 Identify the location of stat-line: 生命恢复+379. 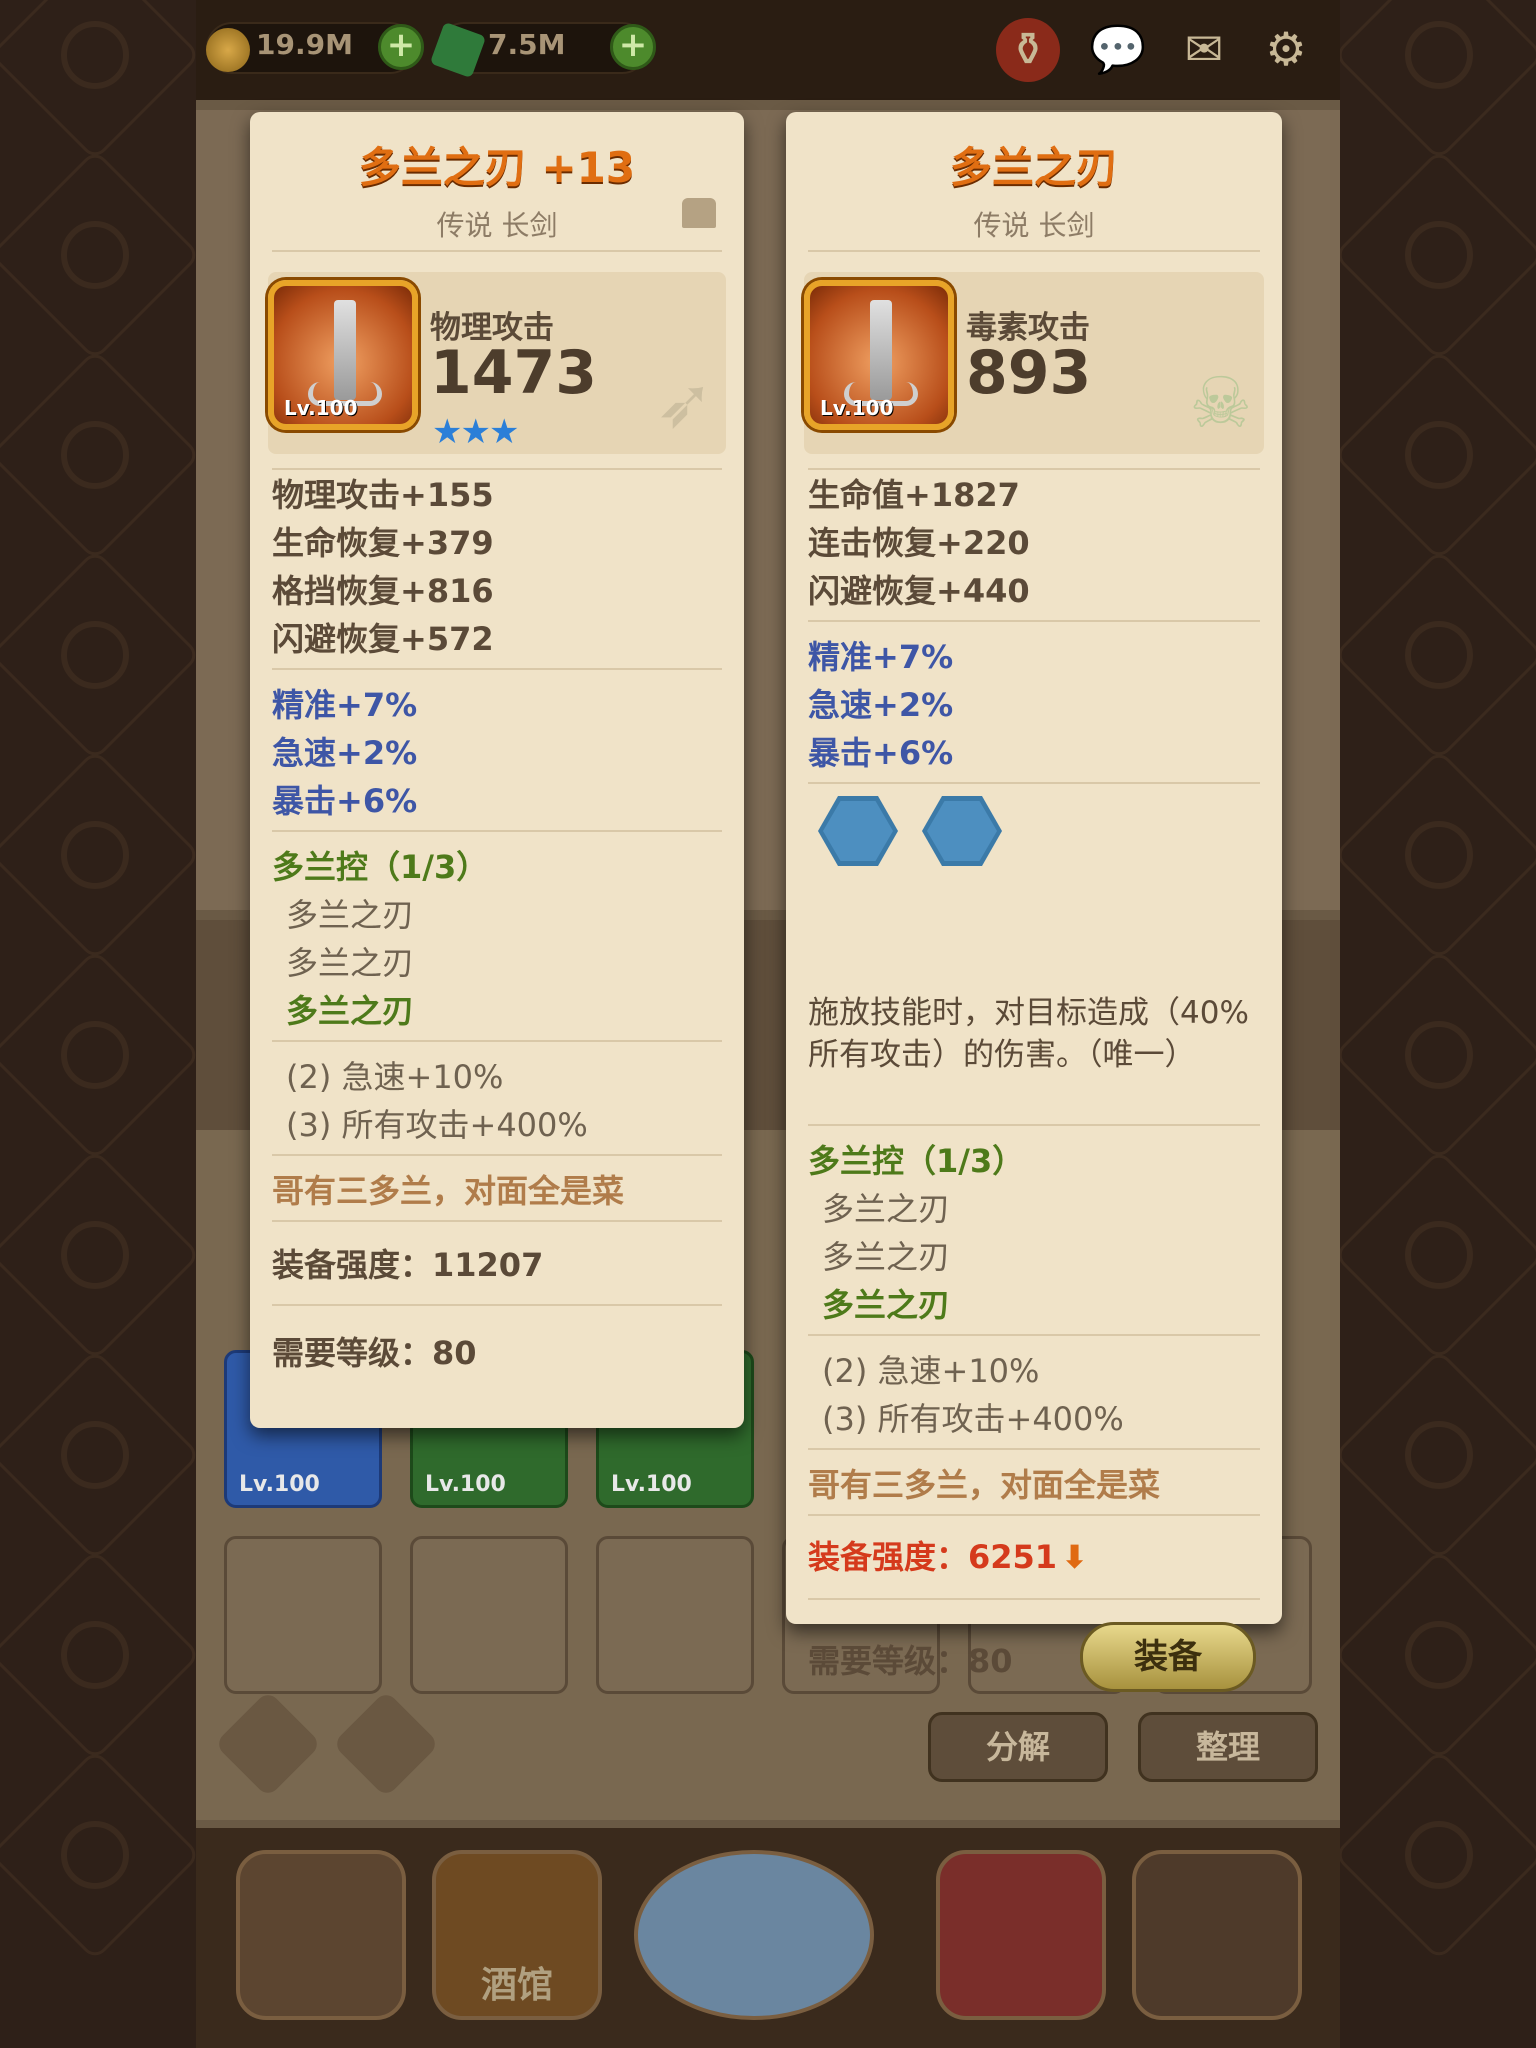
(383, 543).